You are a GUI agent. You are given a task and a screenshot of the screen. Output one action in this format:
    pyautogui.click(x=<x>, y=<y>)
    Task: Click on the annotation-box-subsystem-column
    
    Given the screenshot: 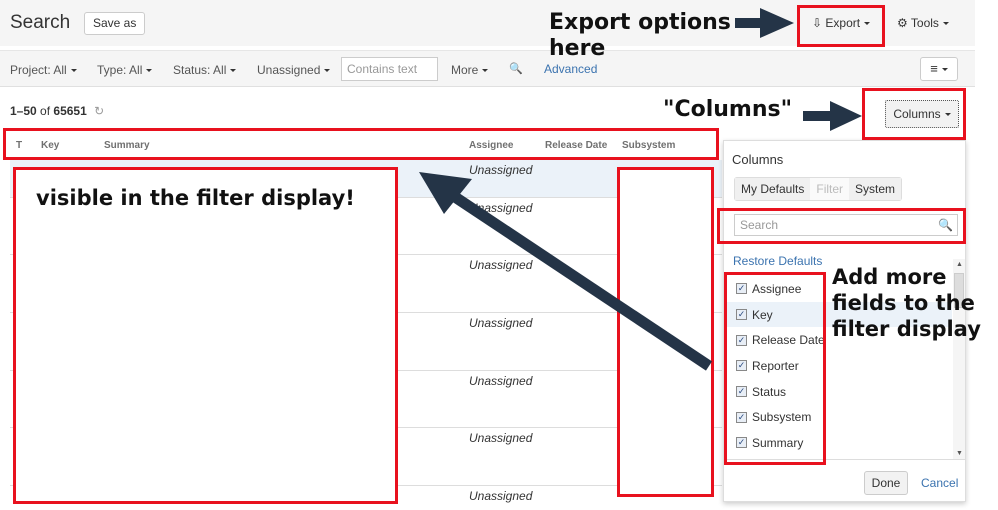 What is the action you would take?
    pyautogui.click(x=665, y=332)
    